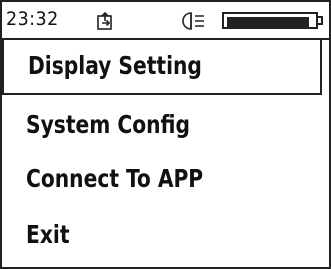 The width and height of the screenshot is (331, 269). I want to click on light-icon, so click(193, 21).